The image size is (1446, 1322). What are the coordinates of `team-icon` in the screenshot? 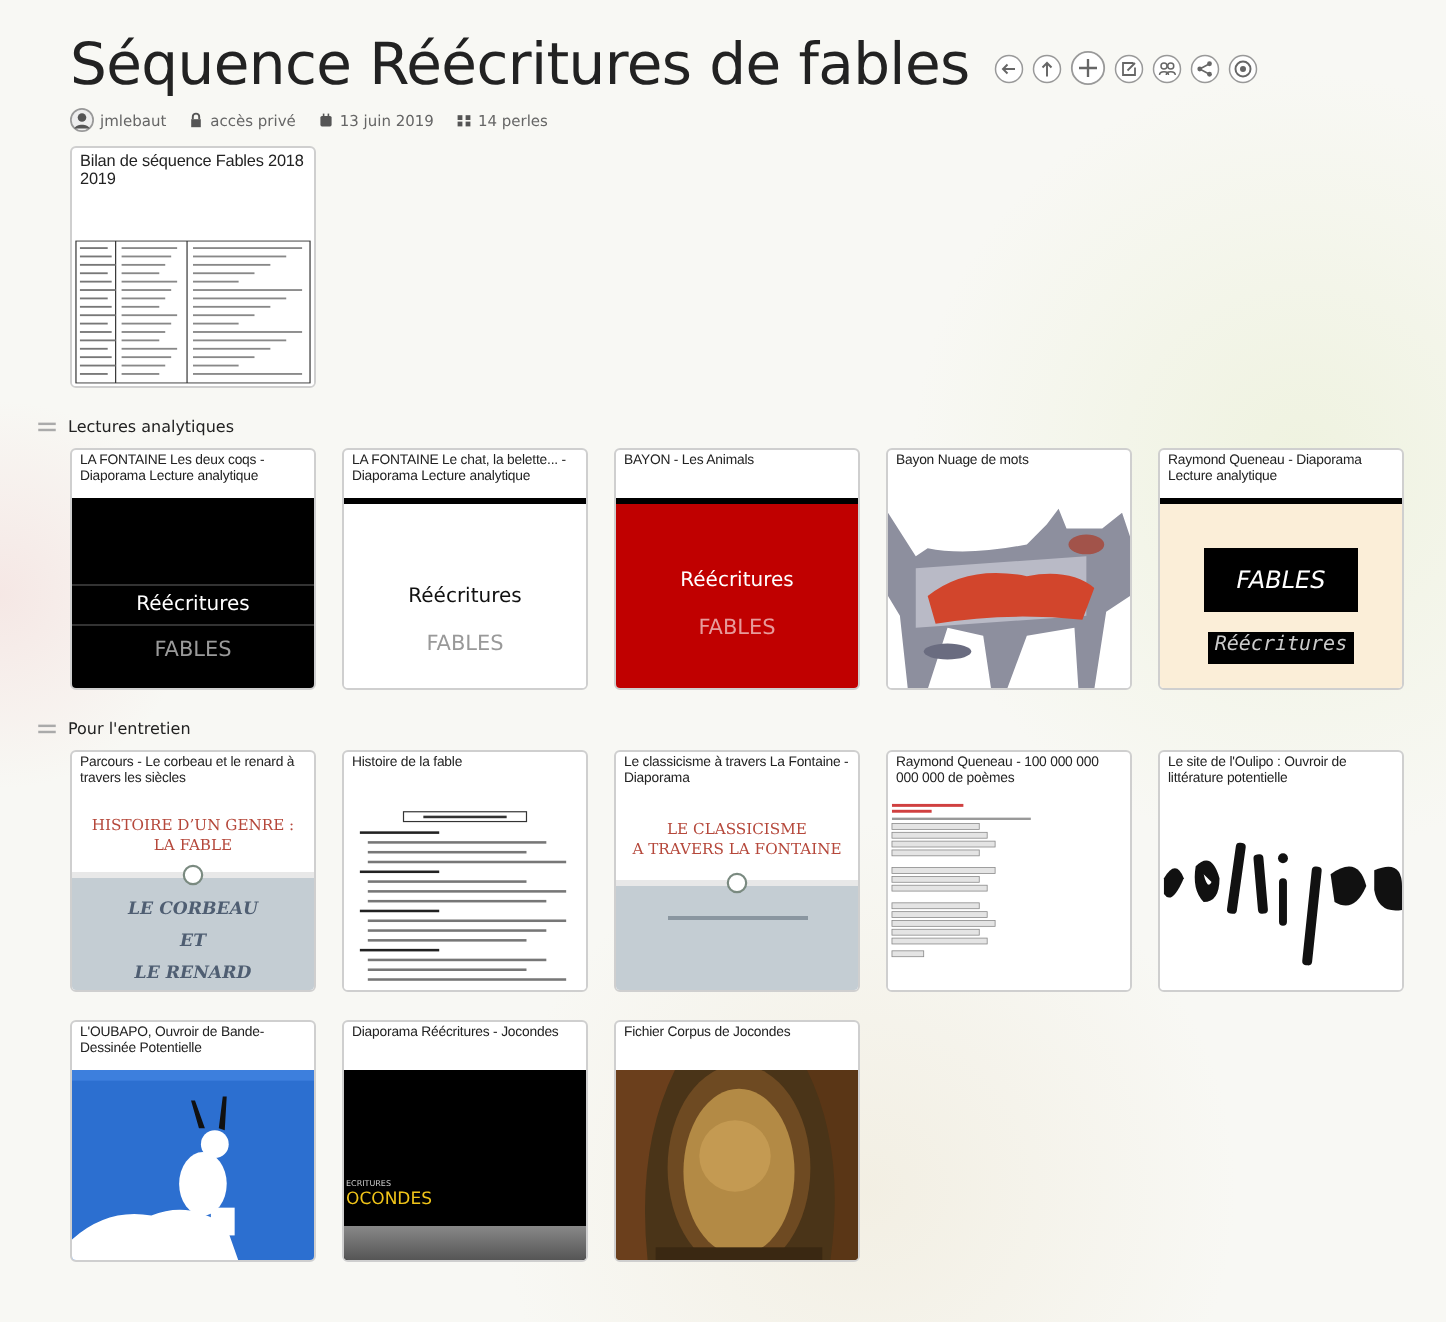 It's located at (1166, 68).